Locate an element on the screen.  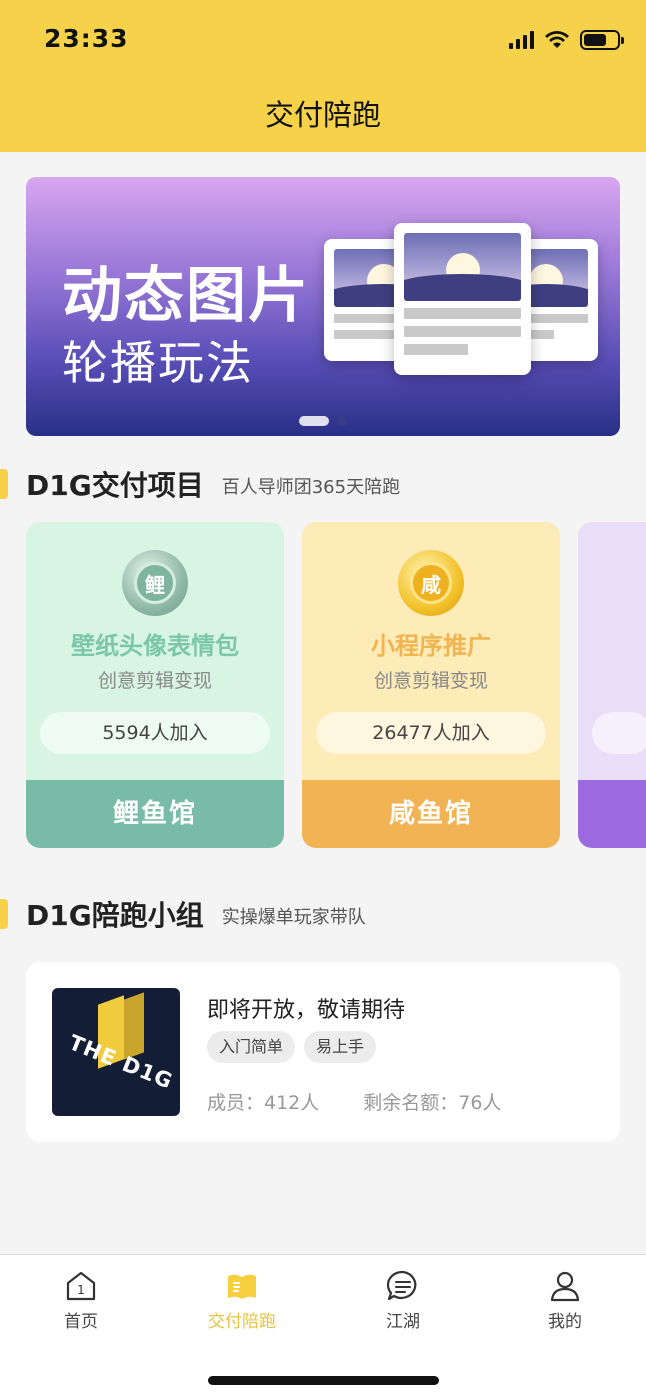
home-icon: 1 is located at coordinates (81, 1286).